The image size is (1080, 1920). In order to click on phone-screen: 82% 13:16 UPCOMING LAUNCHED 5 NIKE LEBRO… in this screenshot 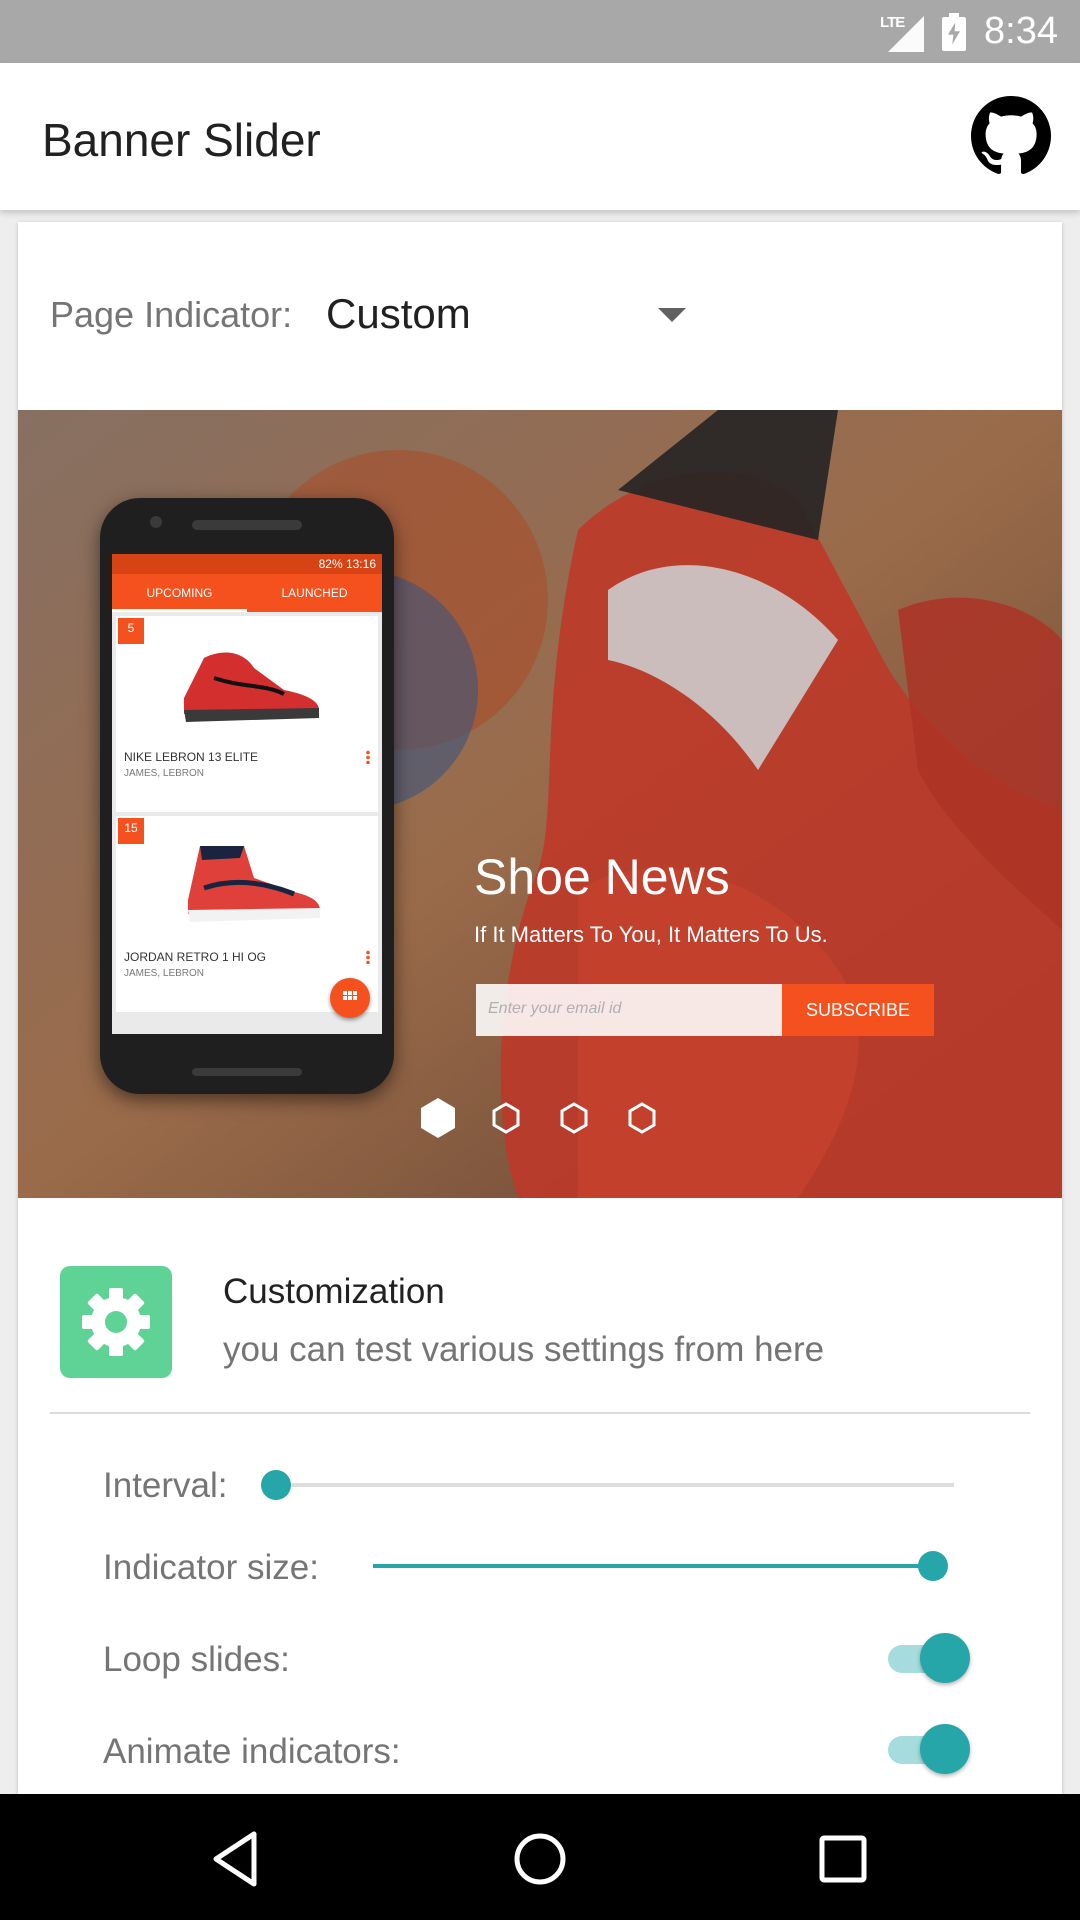, I will do `click(247, 794)`.